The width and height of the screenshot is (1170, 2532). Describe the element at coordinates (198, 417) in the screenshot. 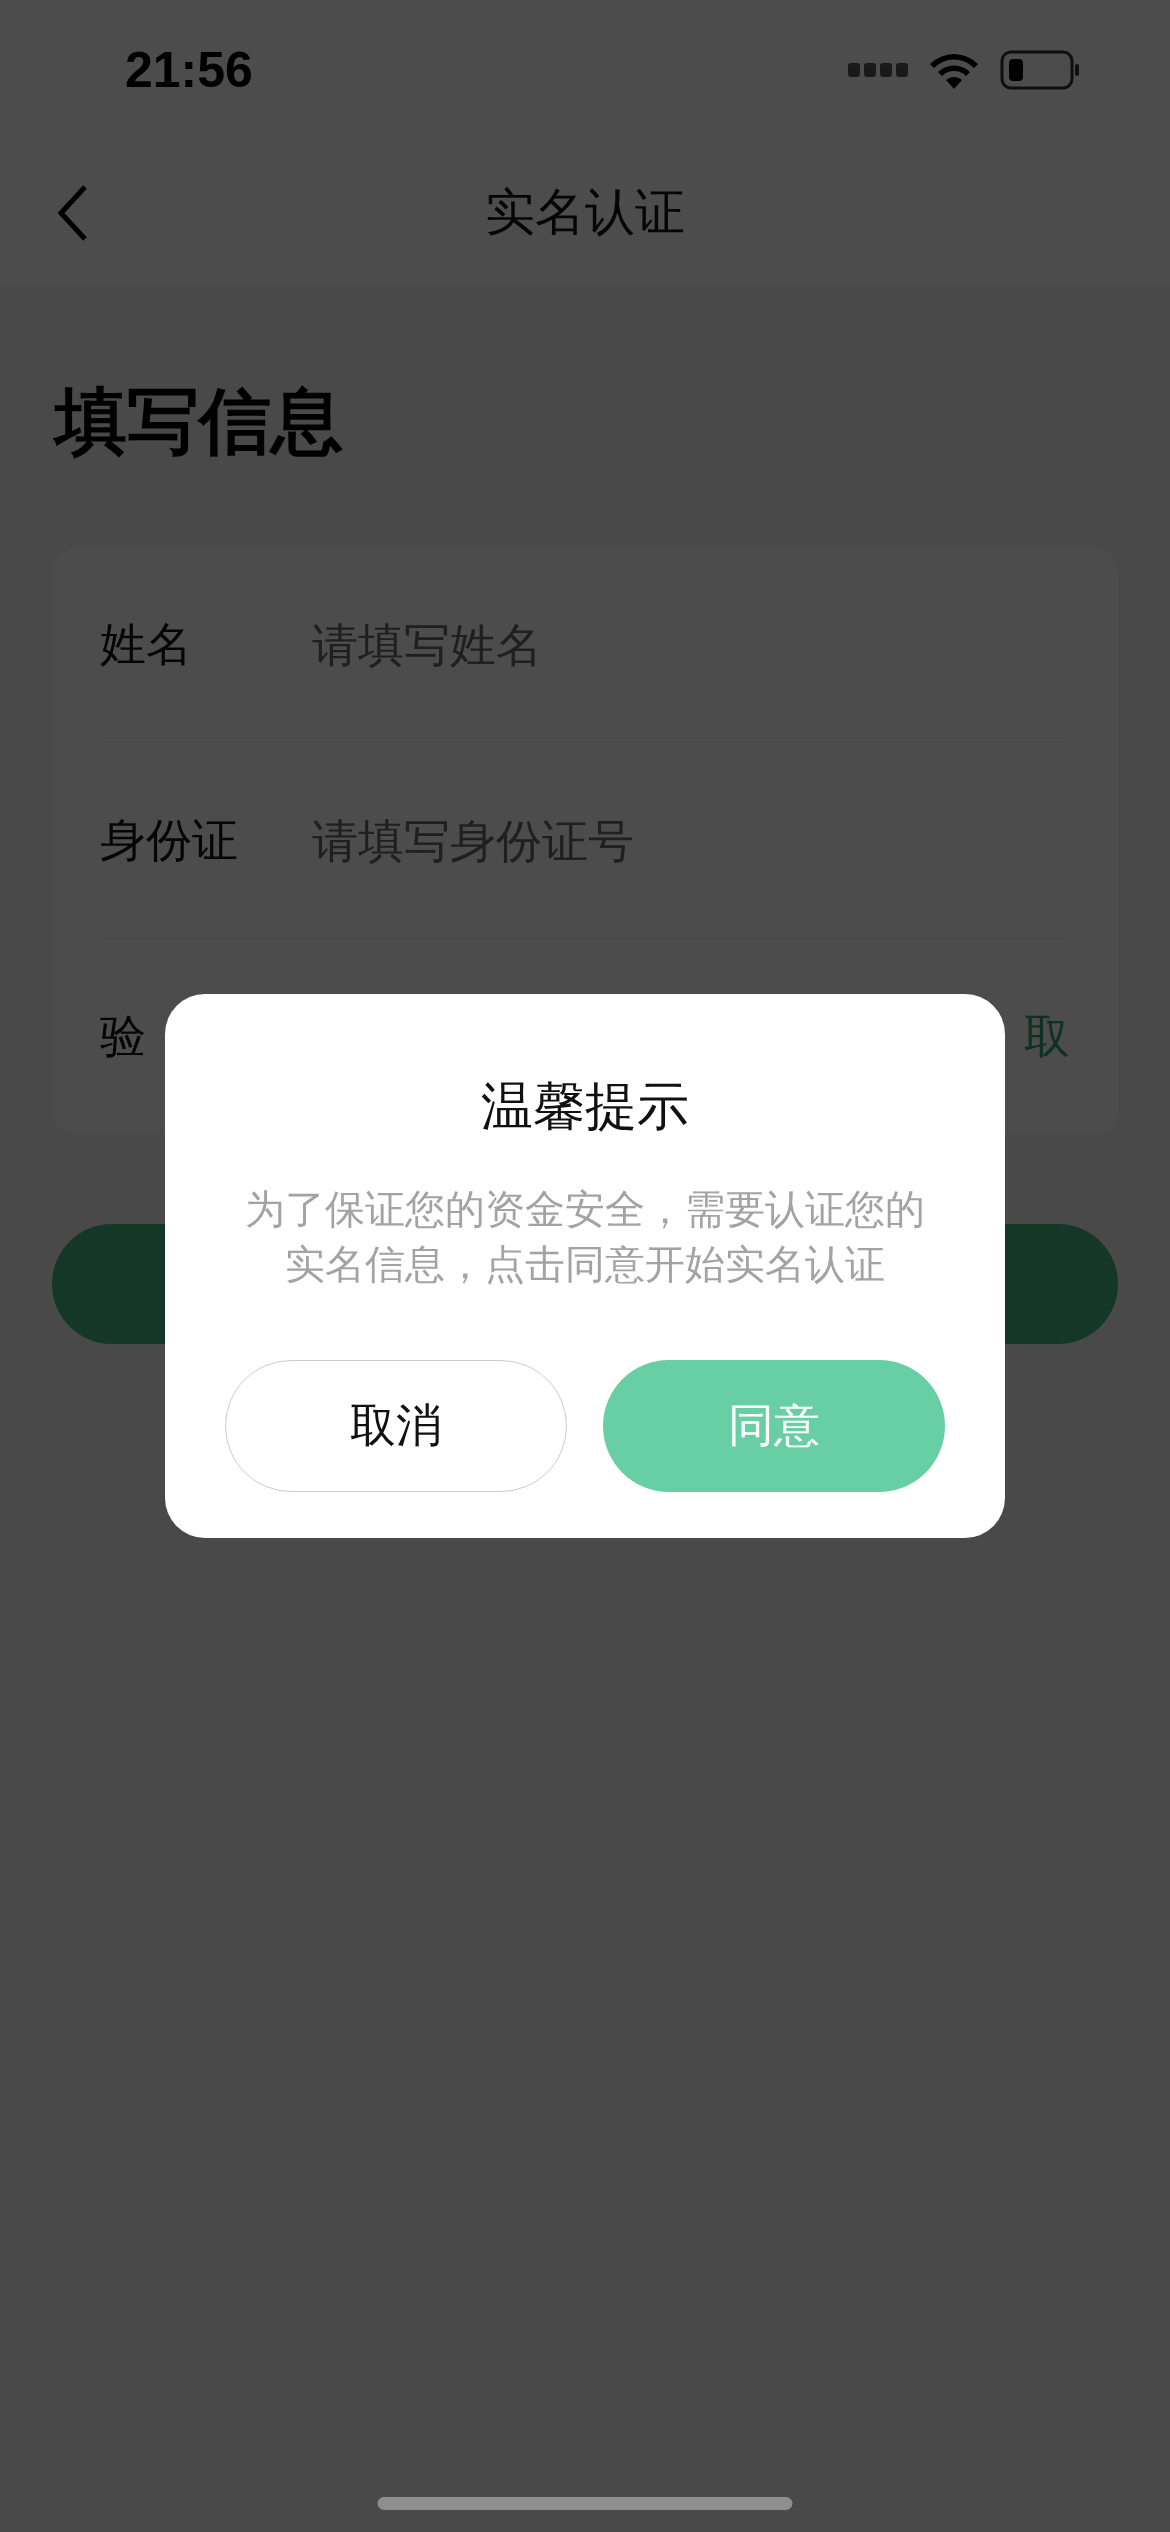

I see `section-heading: 填写信息` at that location.